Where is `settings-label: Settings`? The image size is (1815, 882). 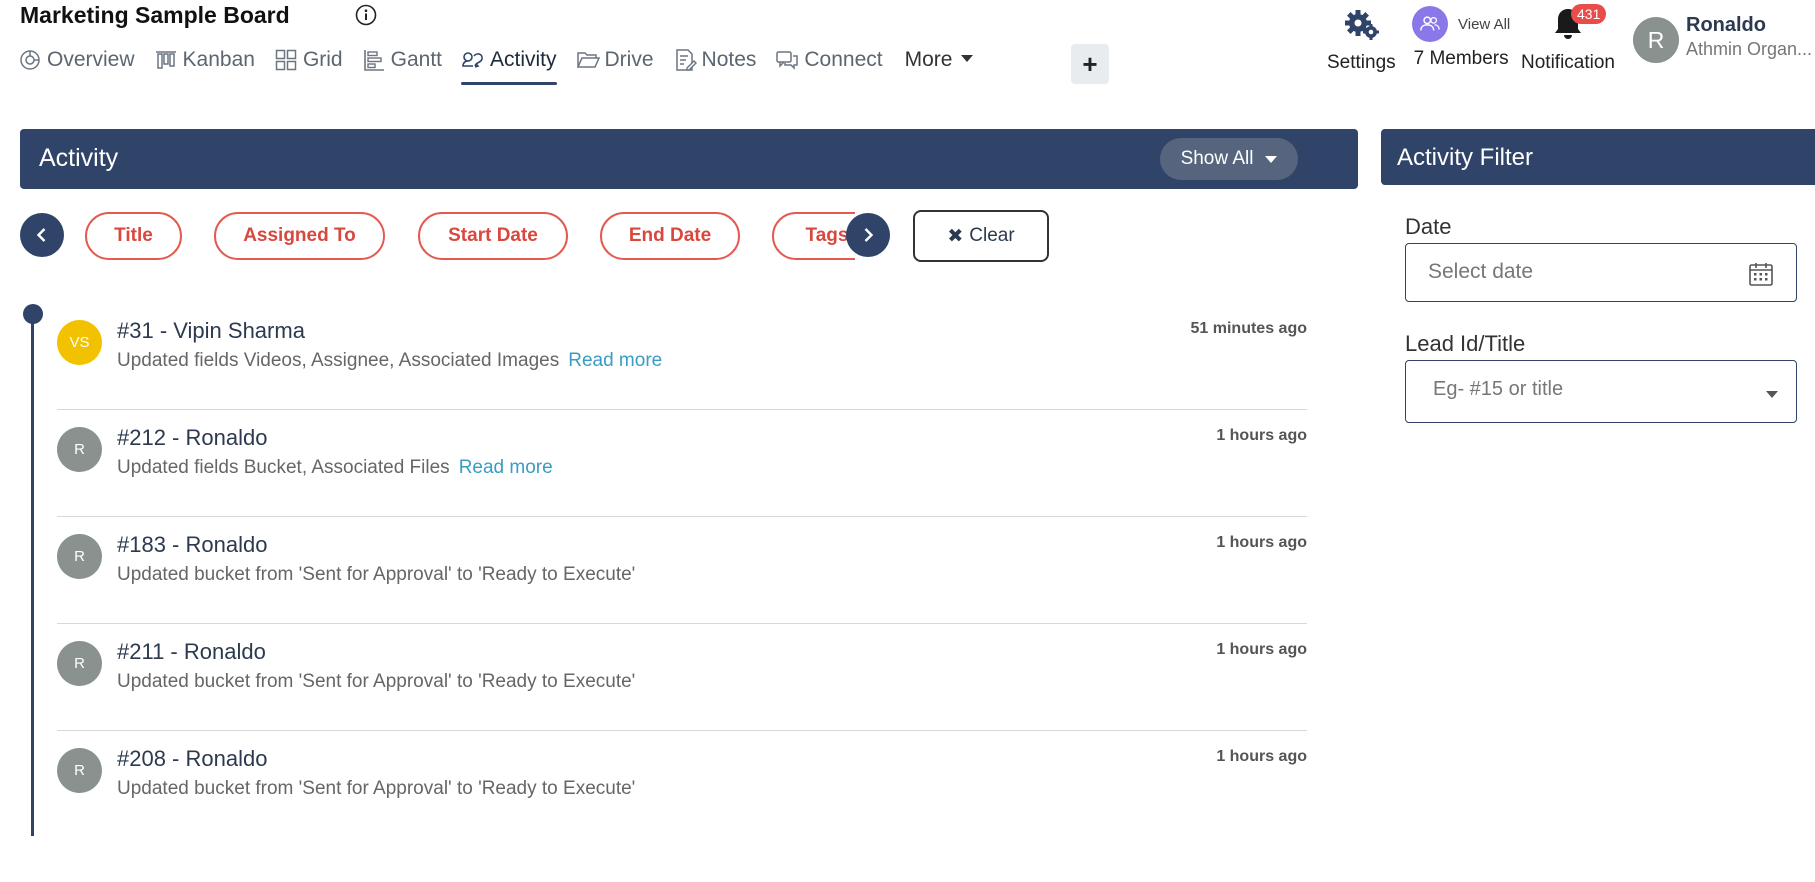
settings-label: Settings is located at coordinates (1361, 62).